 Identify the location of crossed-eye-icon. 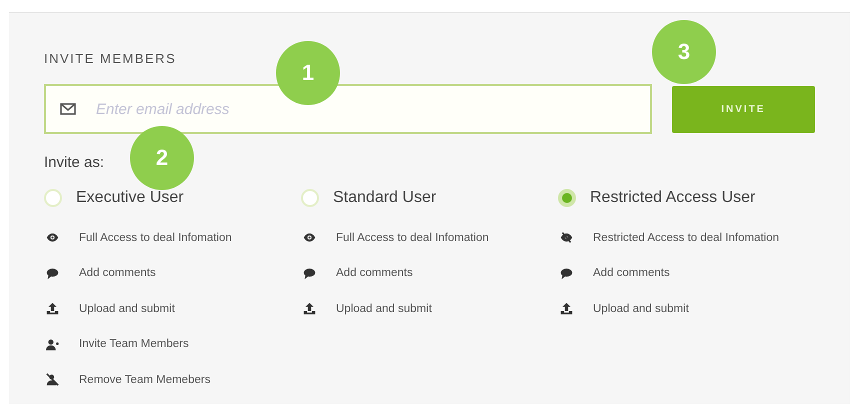
(566, 237).